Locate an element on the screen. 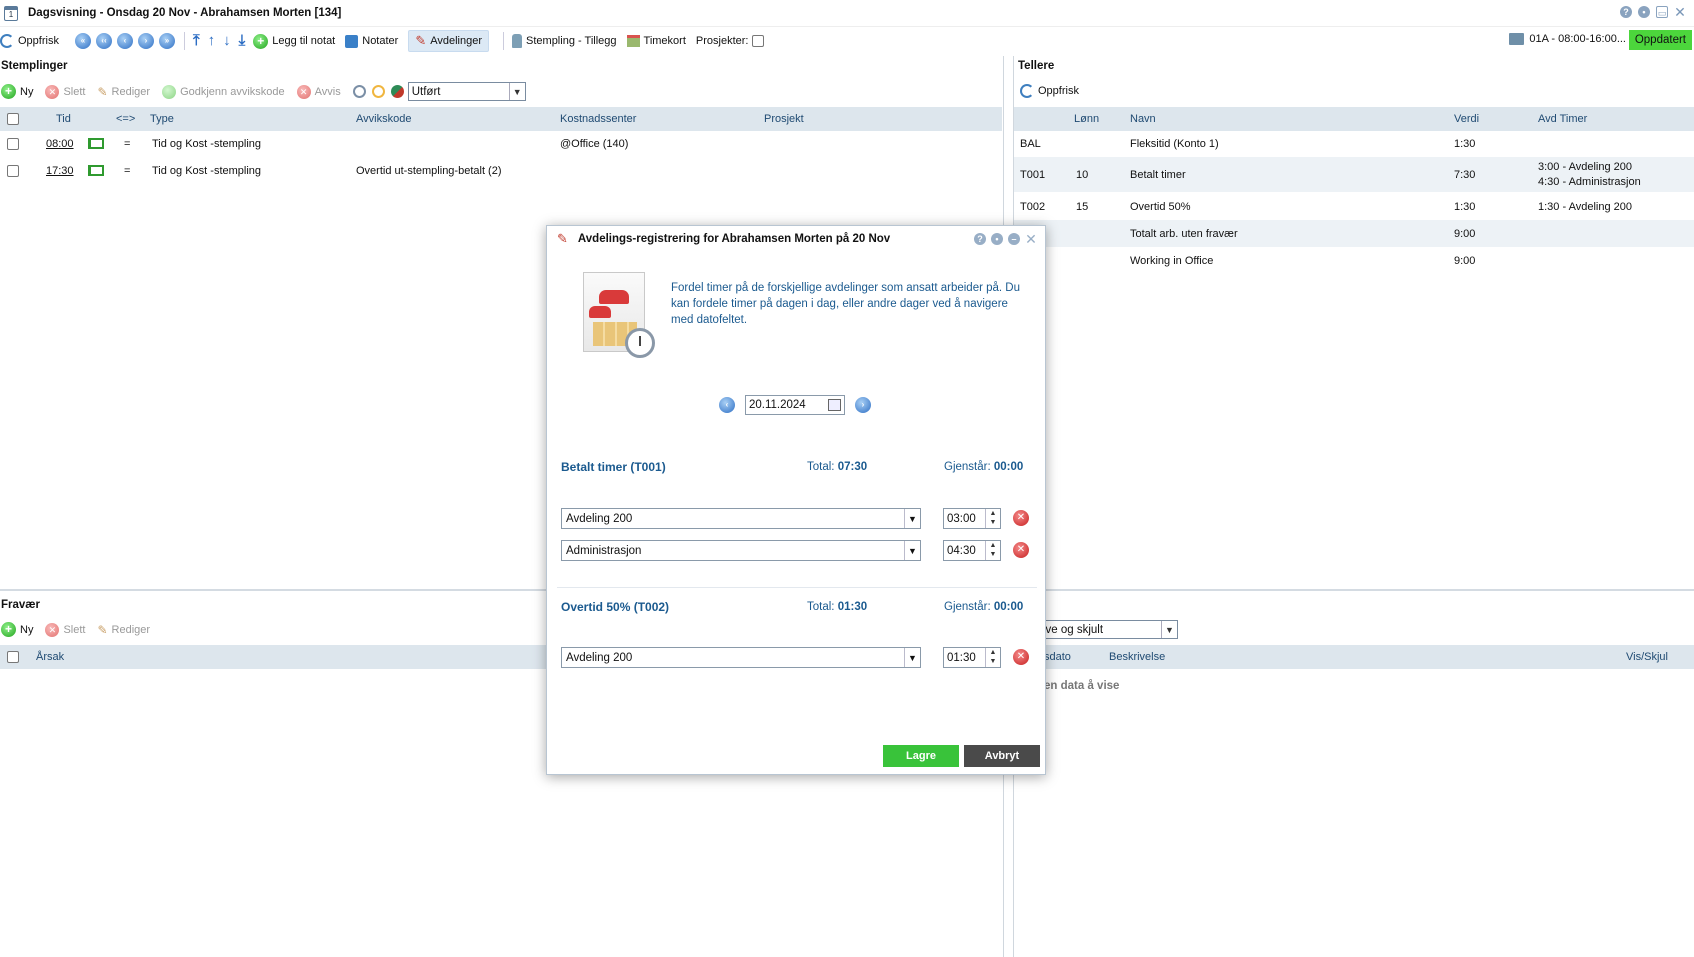  next-week-icon: » is located at coordinates (166, 41).